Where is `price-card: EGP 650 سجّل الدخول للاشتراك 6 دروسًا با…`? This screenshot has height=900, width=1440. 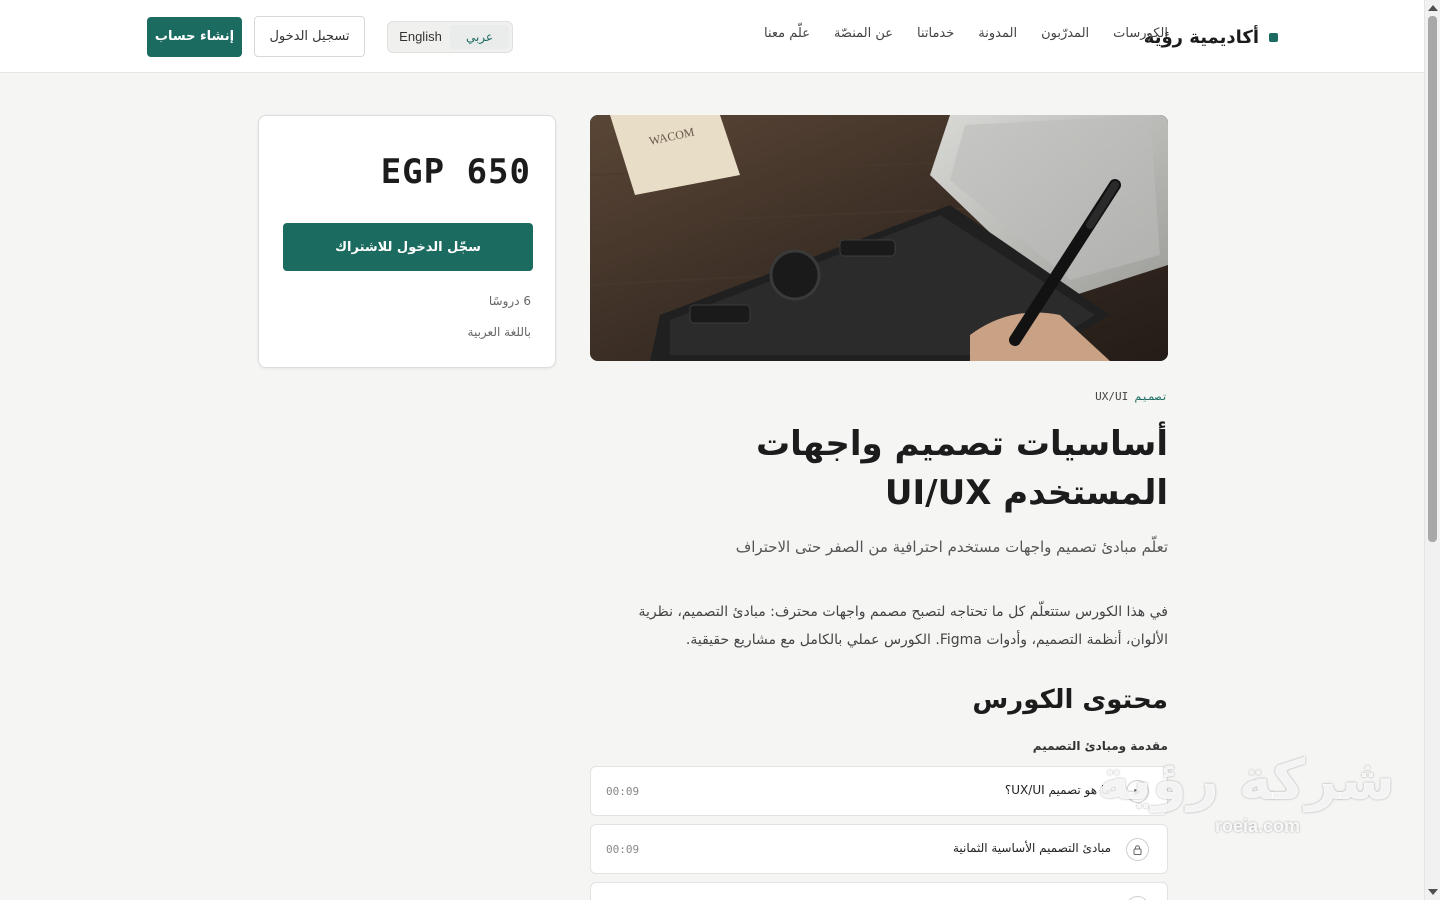
price-card: EGP 650 سجّل الدخول للاشتراك 6 دروسًا با… is located at coordinates (407, 241).